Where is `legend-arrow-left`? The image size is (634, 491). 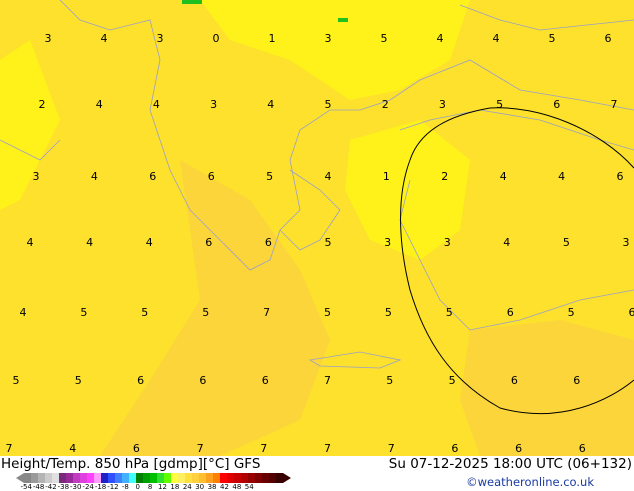 legend-arrow-left is located at coordinates (20, 478).